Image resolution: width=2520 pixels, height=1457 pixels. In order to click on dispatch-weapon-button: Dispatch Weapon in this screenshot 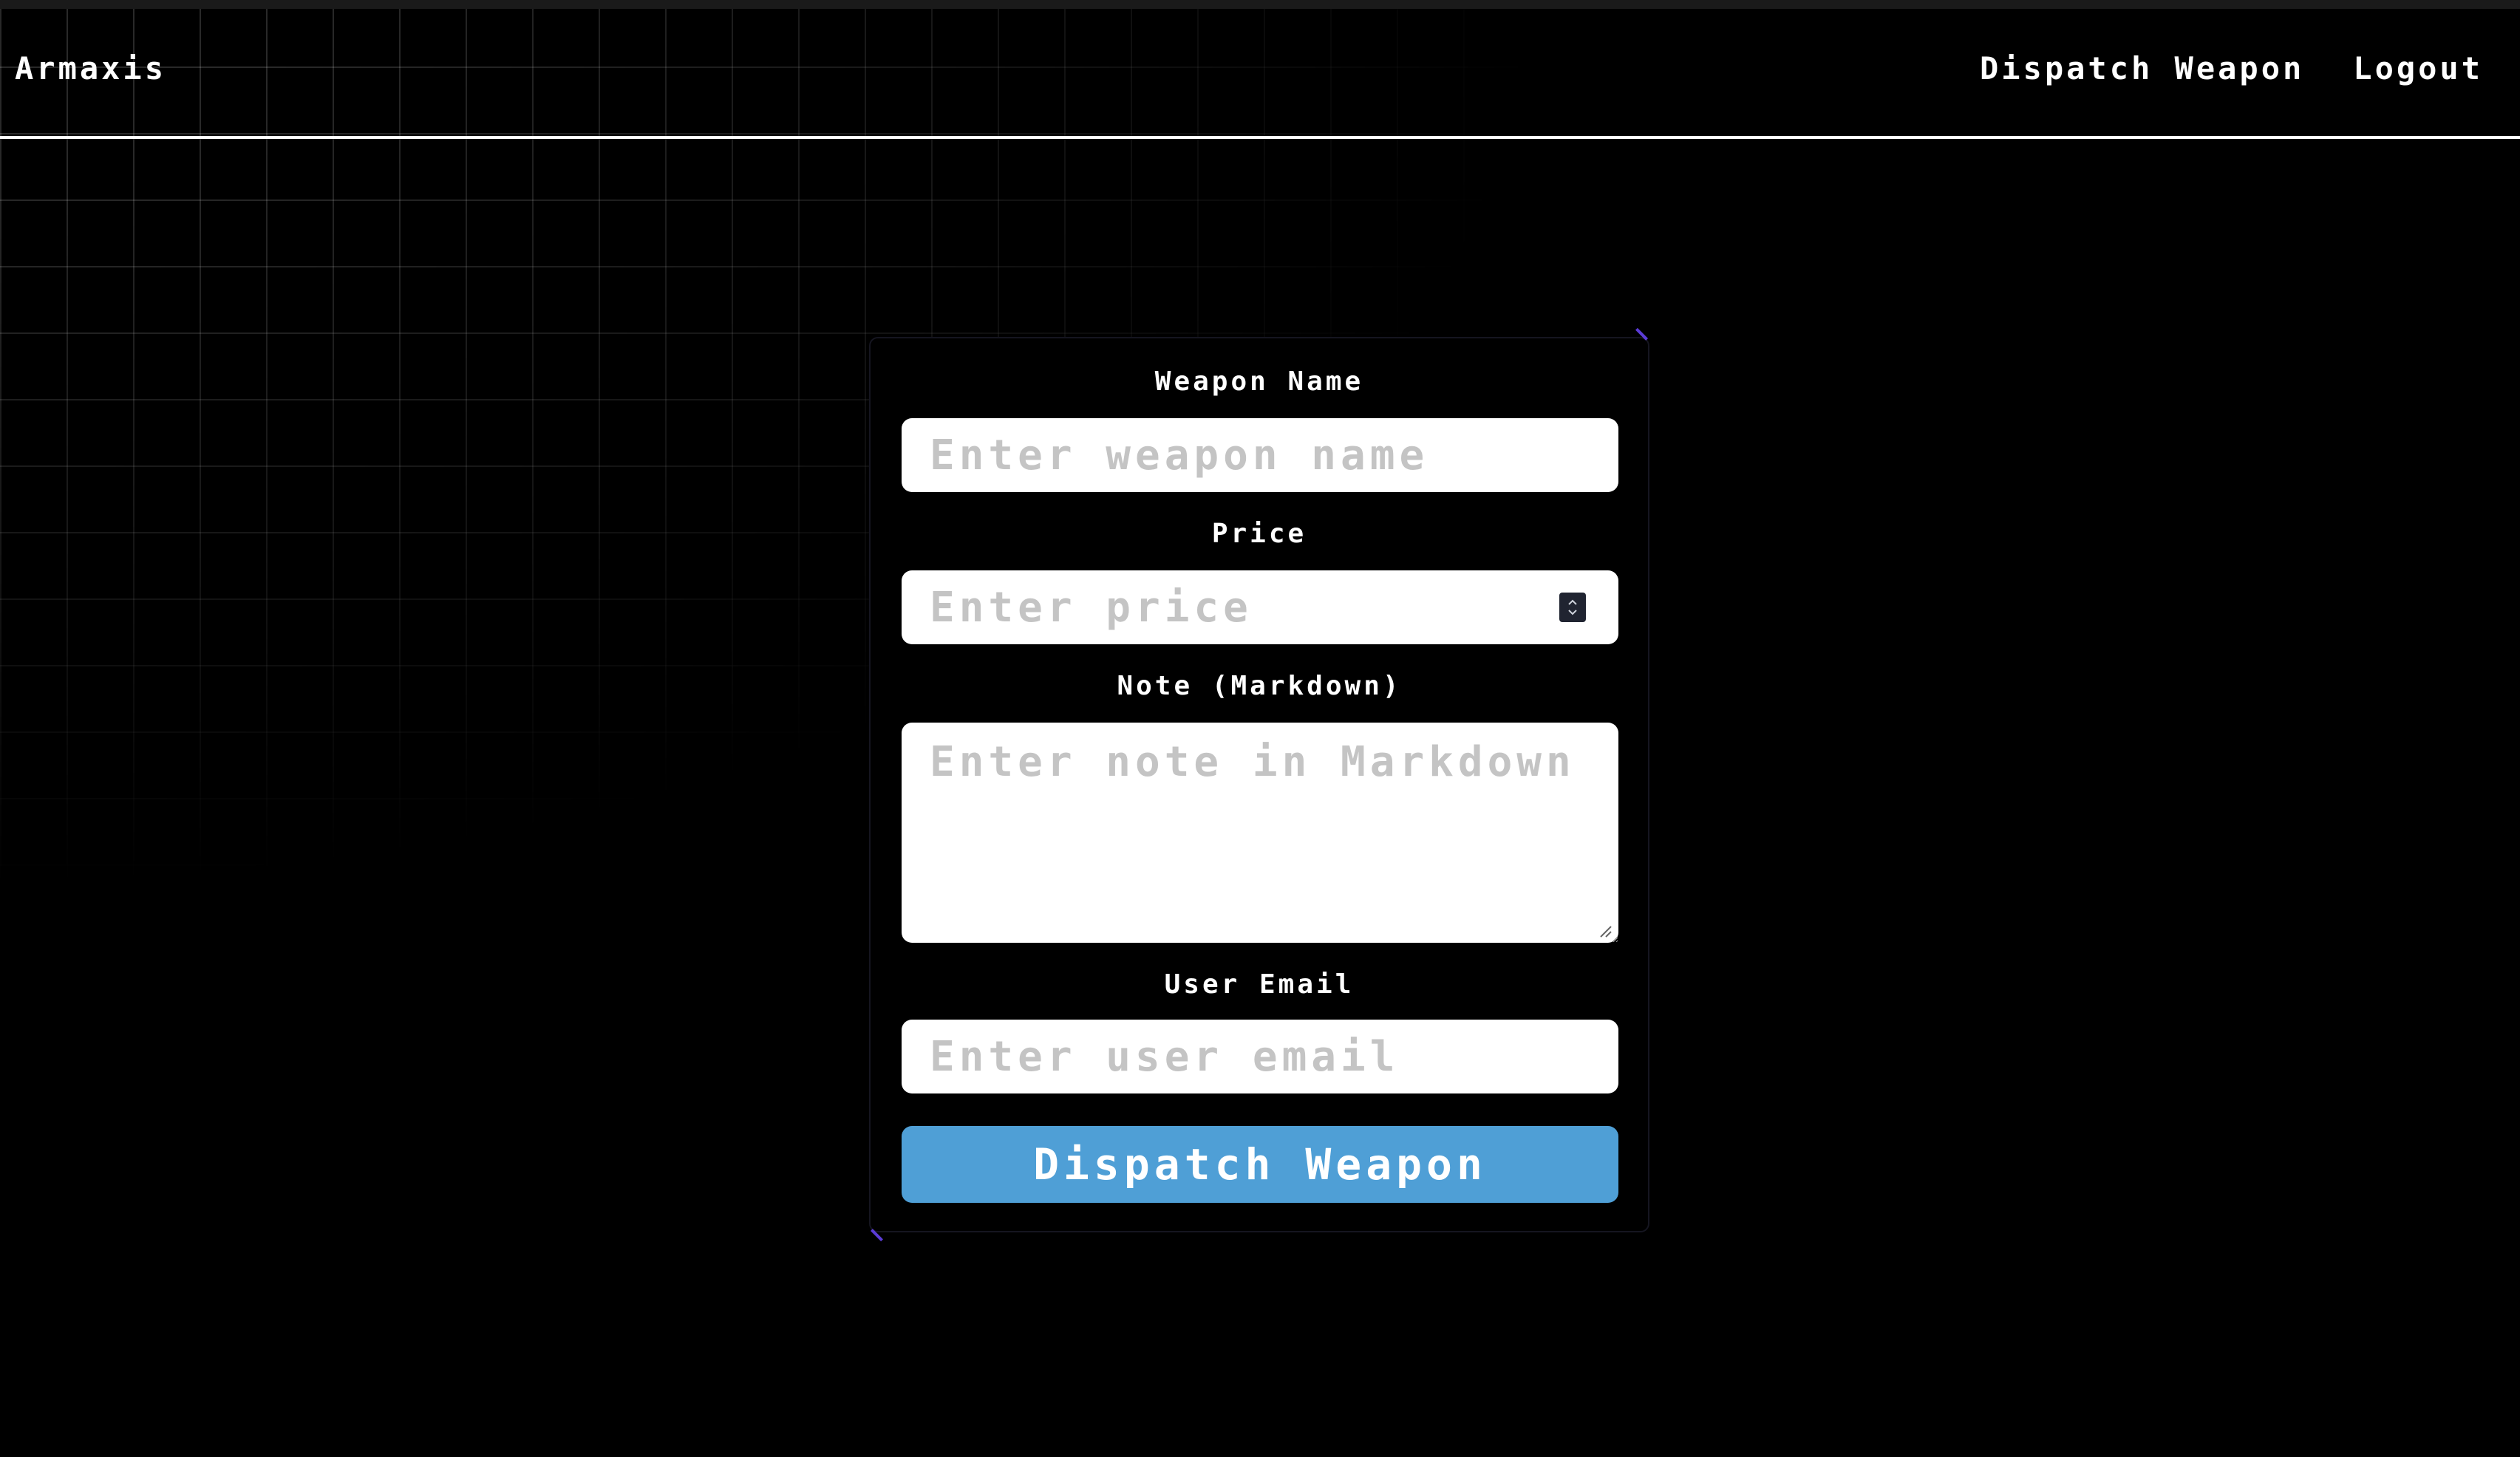, I will do `click(1260, 1164)`.